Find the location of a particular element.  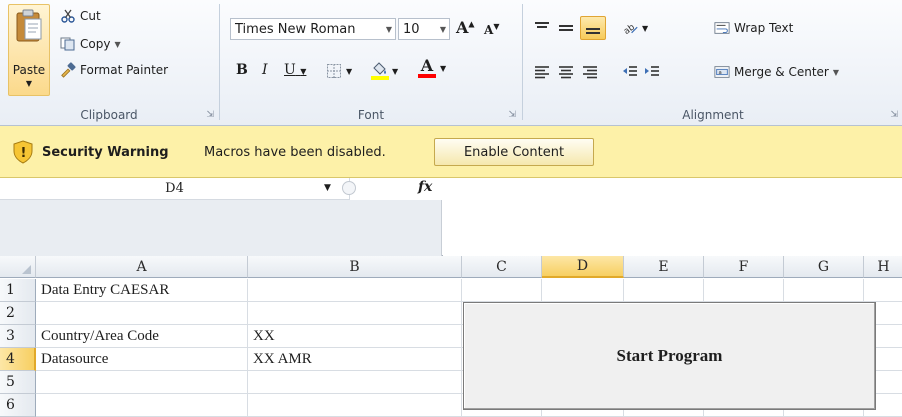

shrink-font-icon: A is located at coordinates (489, 30).